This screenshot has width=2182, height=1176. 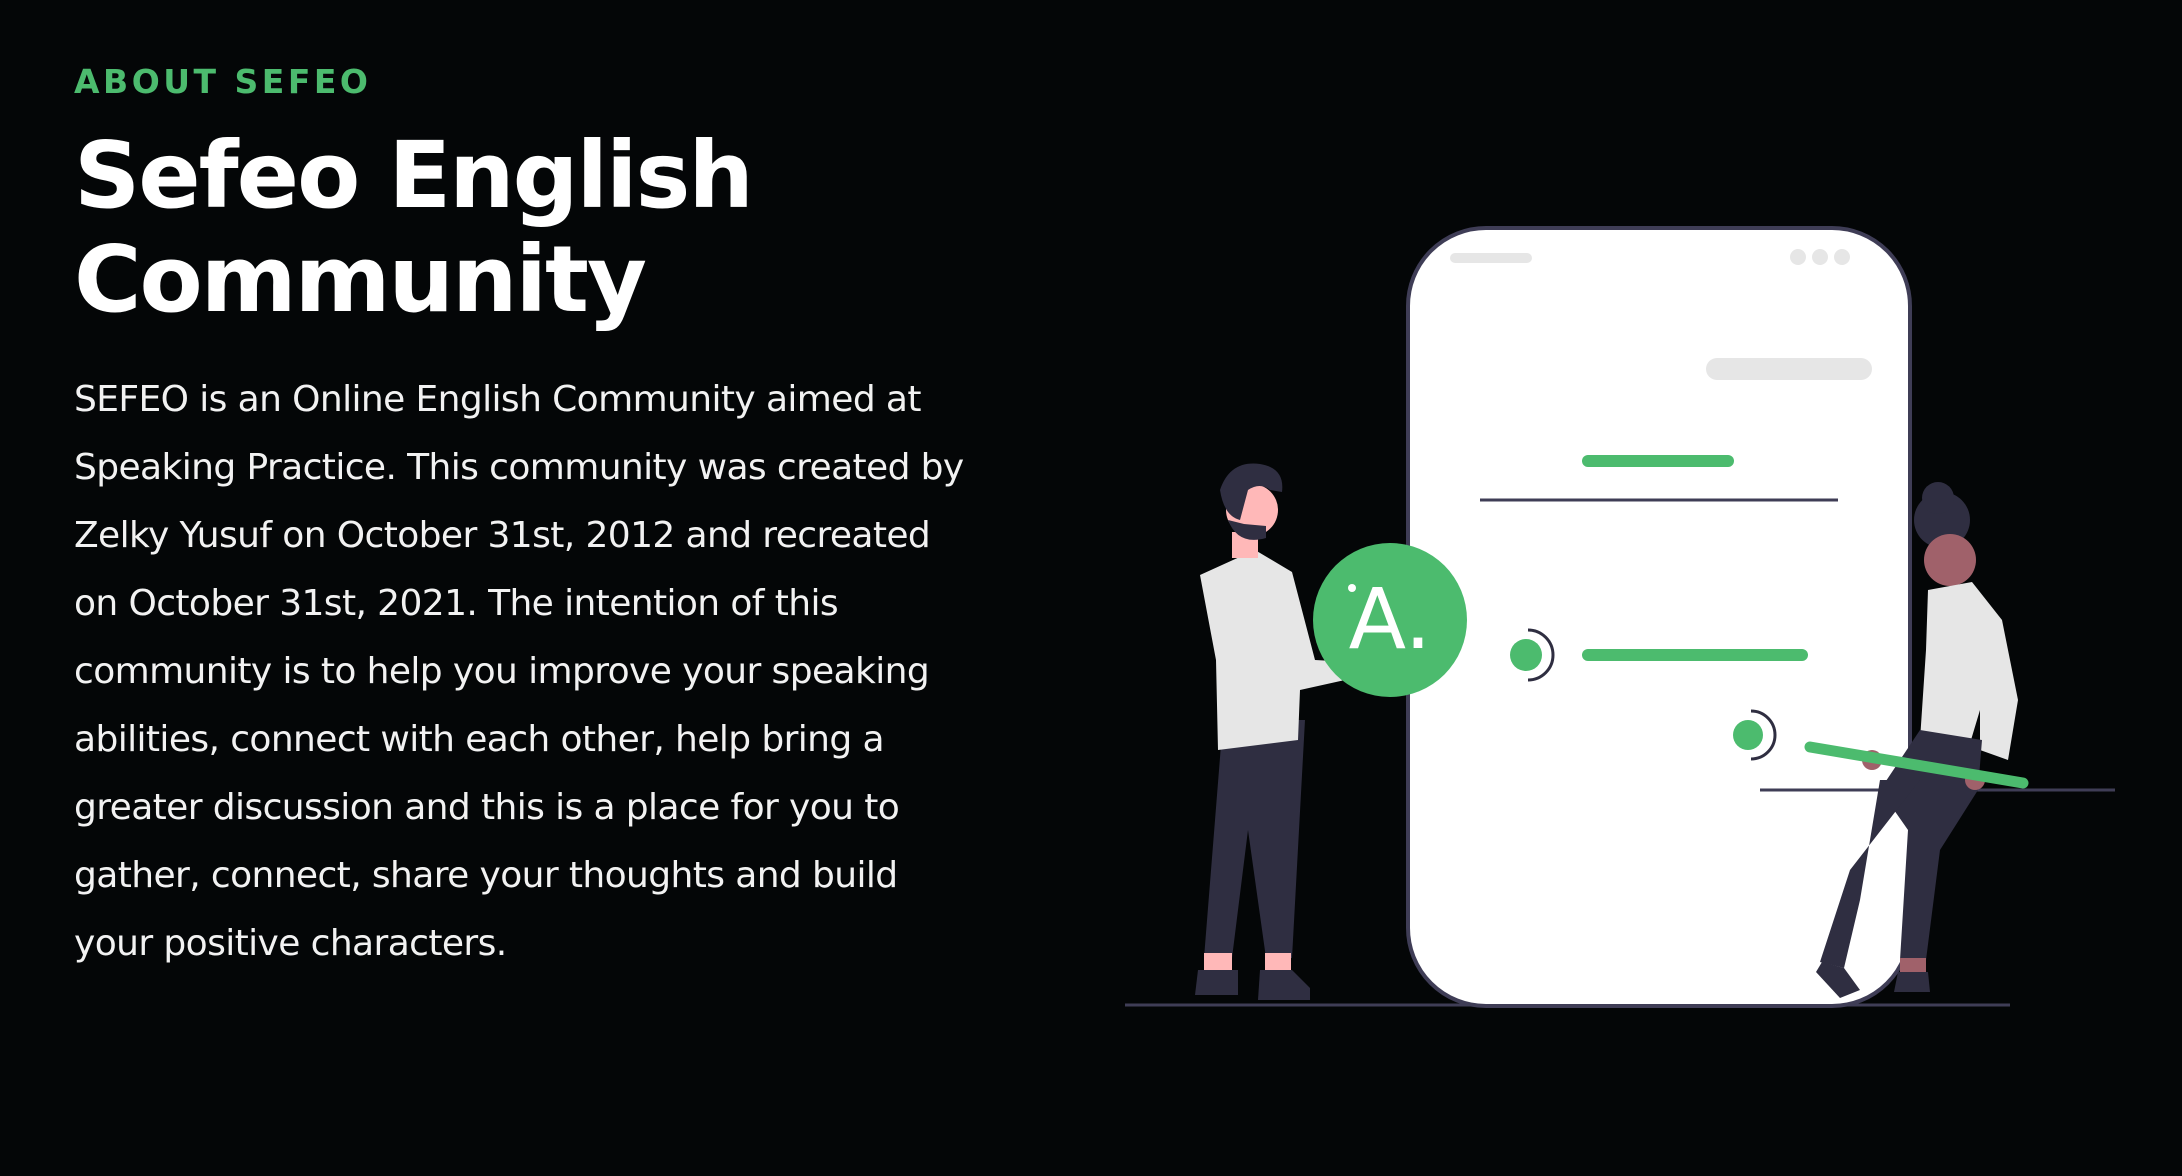 I want to click on man-figure, so click(x=1274, y=731).